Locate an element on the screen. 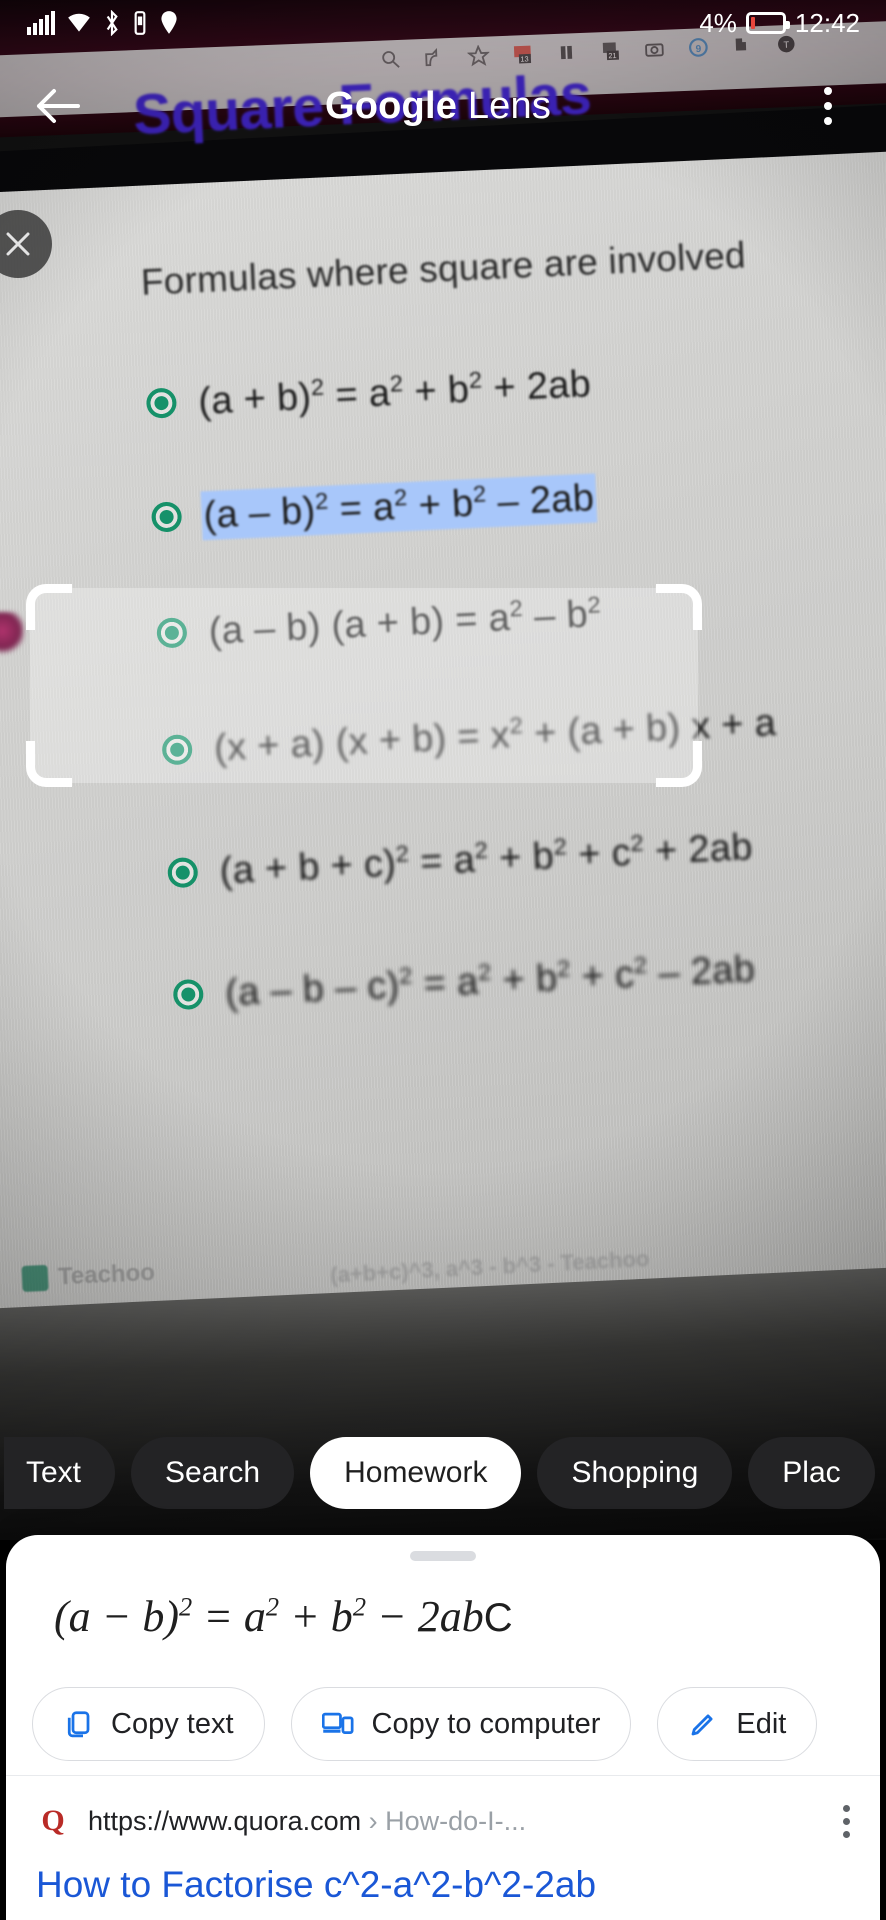 The width and height of the screenshot is (886, 1920). result-overflow-button is located at coordinates (846, 1821).